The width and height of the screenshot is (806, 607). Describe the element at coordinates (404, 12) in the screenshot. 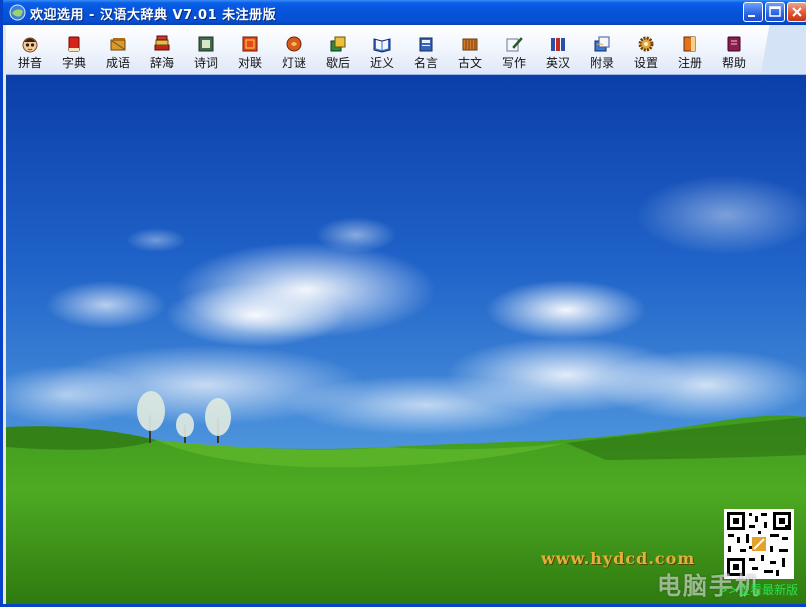

I see `title-bar: 欢迎选用 - 汉语大辞典 V7.01 未注册版` at that location.